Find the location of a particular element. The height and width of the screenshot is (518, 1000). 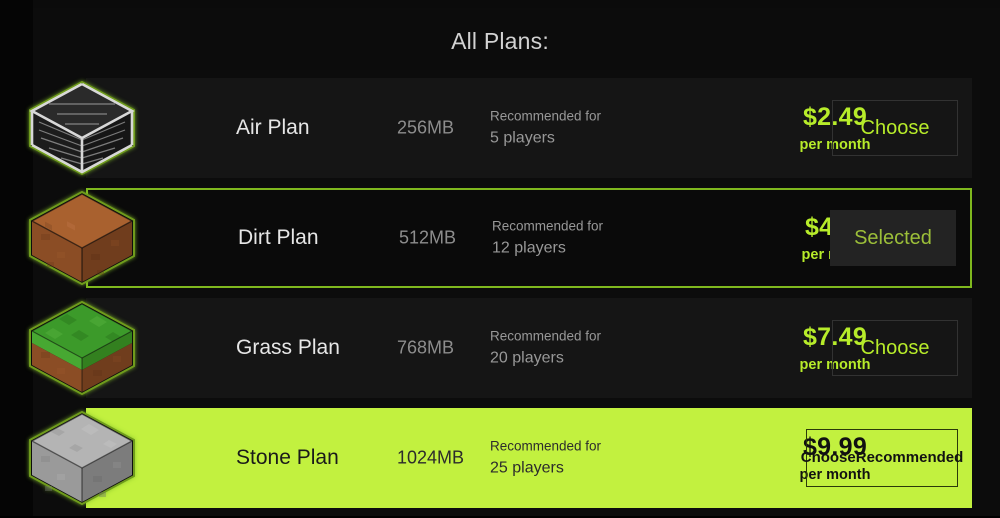

dirt-block-icon is located at coordinates (82, 238).